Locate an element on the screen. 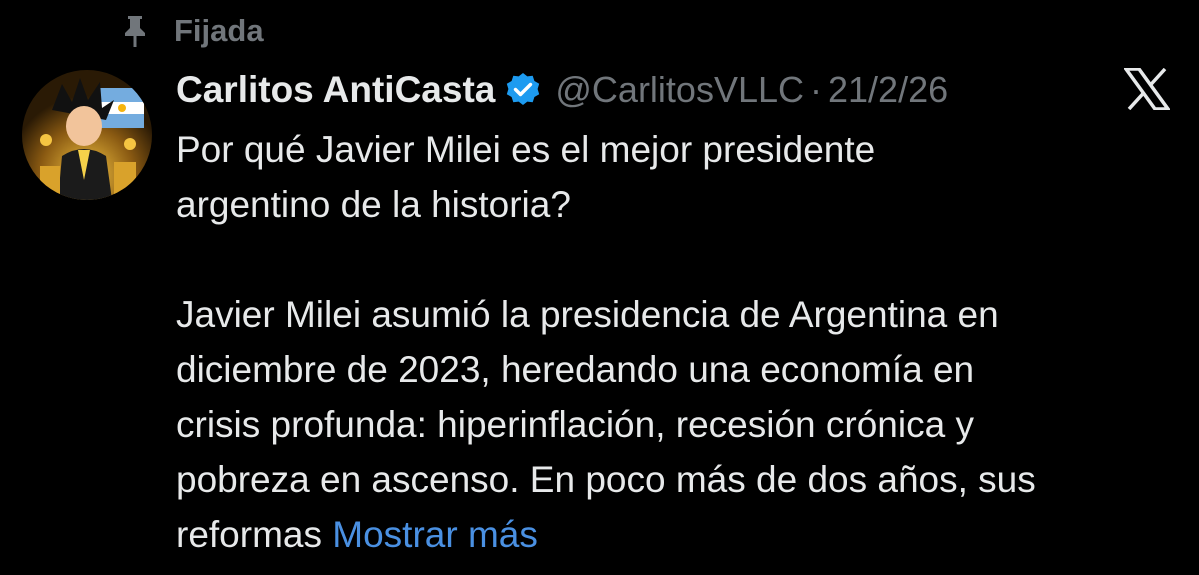  pinned-label: Fijada is located at coordinates (219, 30).